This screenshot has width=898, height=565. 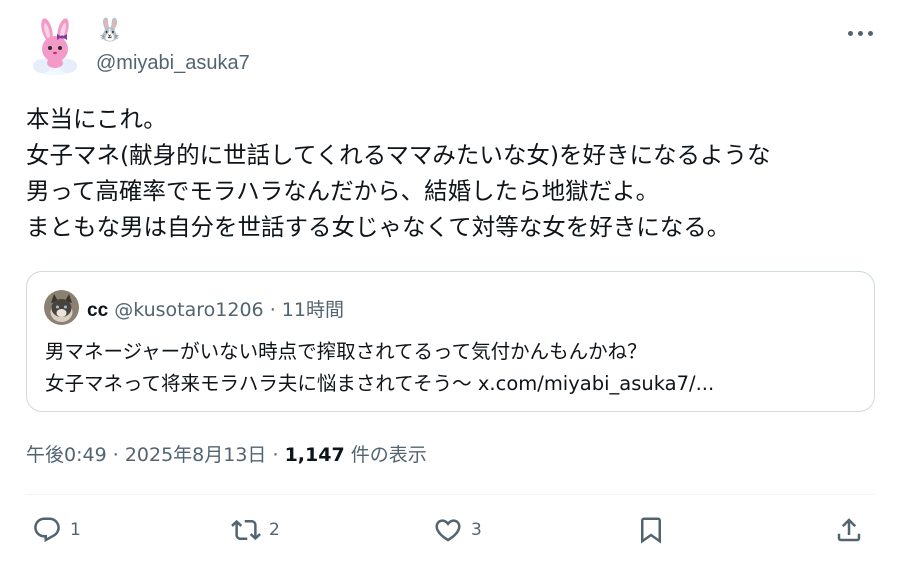 I want to click on post-header: 🐰 @miyabi_asuka7, so click(x=452, y=49).